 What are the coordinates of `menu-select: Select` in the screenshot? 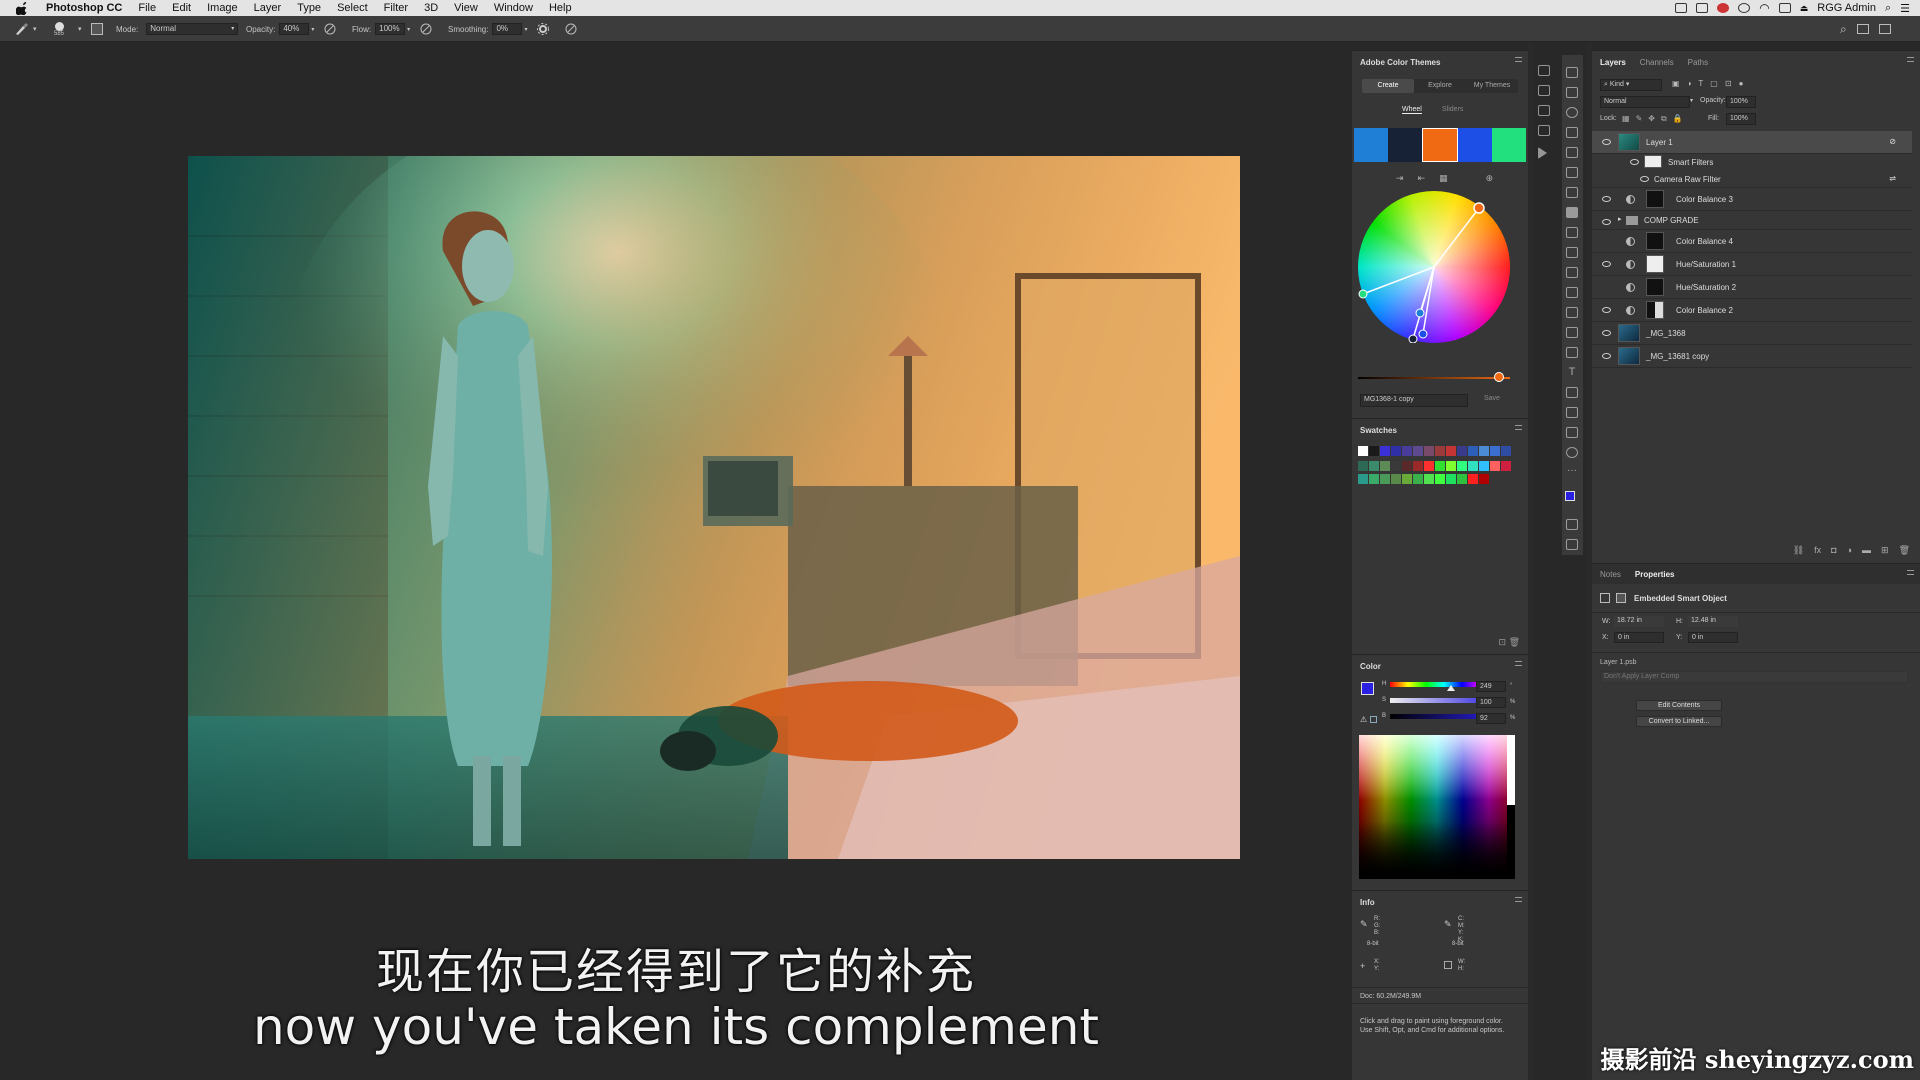 It's located at (352, 8).